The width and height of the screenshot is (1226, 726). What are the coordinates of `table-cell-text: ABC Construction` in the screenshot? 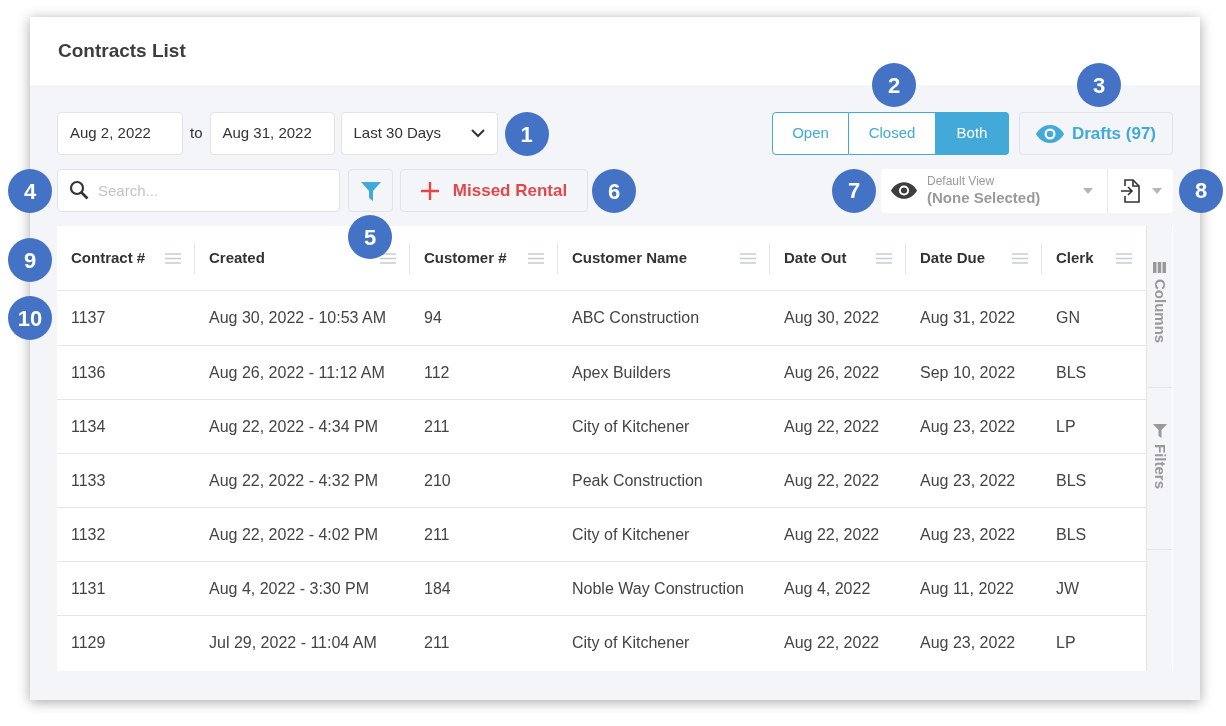 It's located at (636, 318).